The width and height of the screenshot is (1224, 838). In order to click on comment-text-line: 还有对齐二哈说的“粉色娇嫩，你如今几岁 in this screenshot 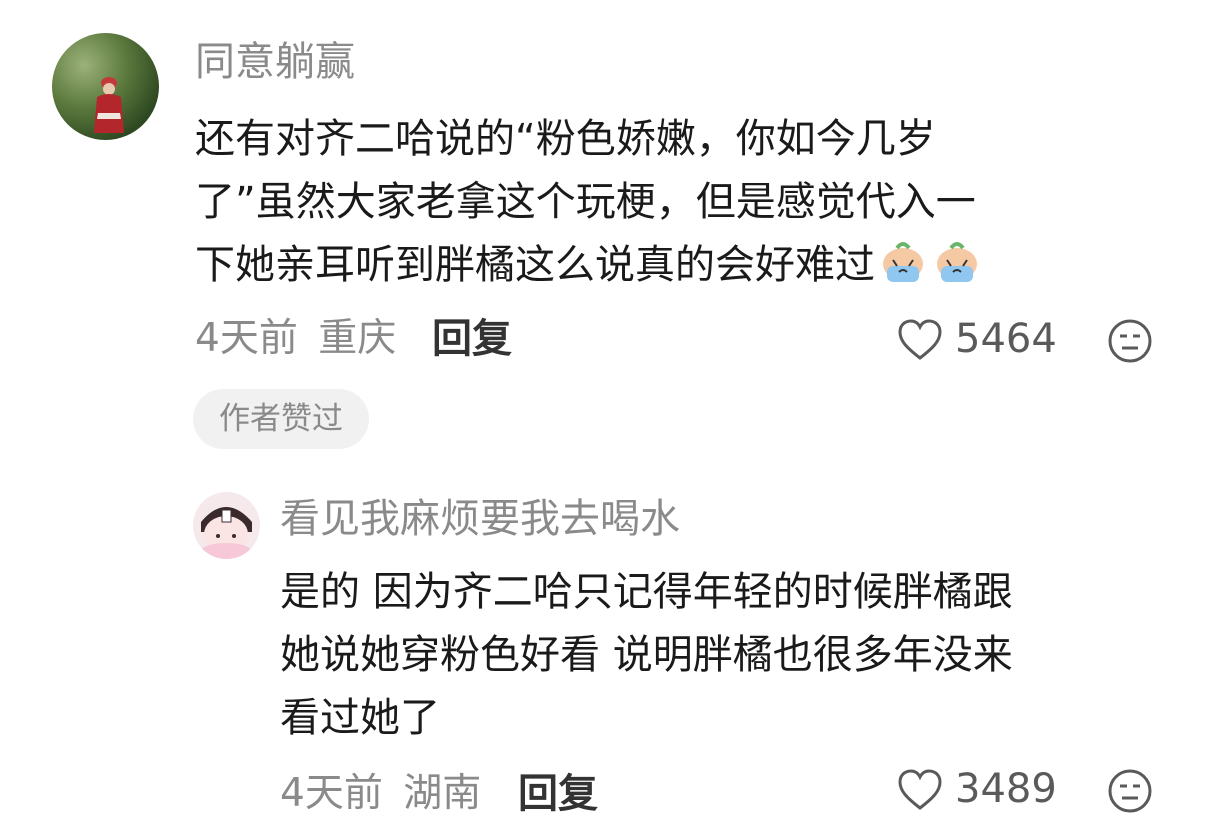, I will do `click(565, 139)`.